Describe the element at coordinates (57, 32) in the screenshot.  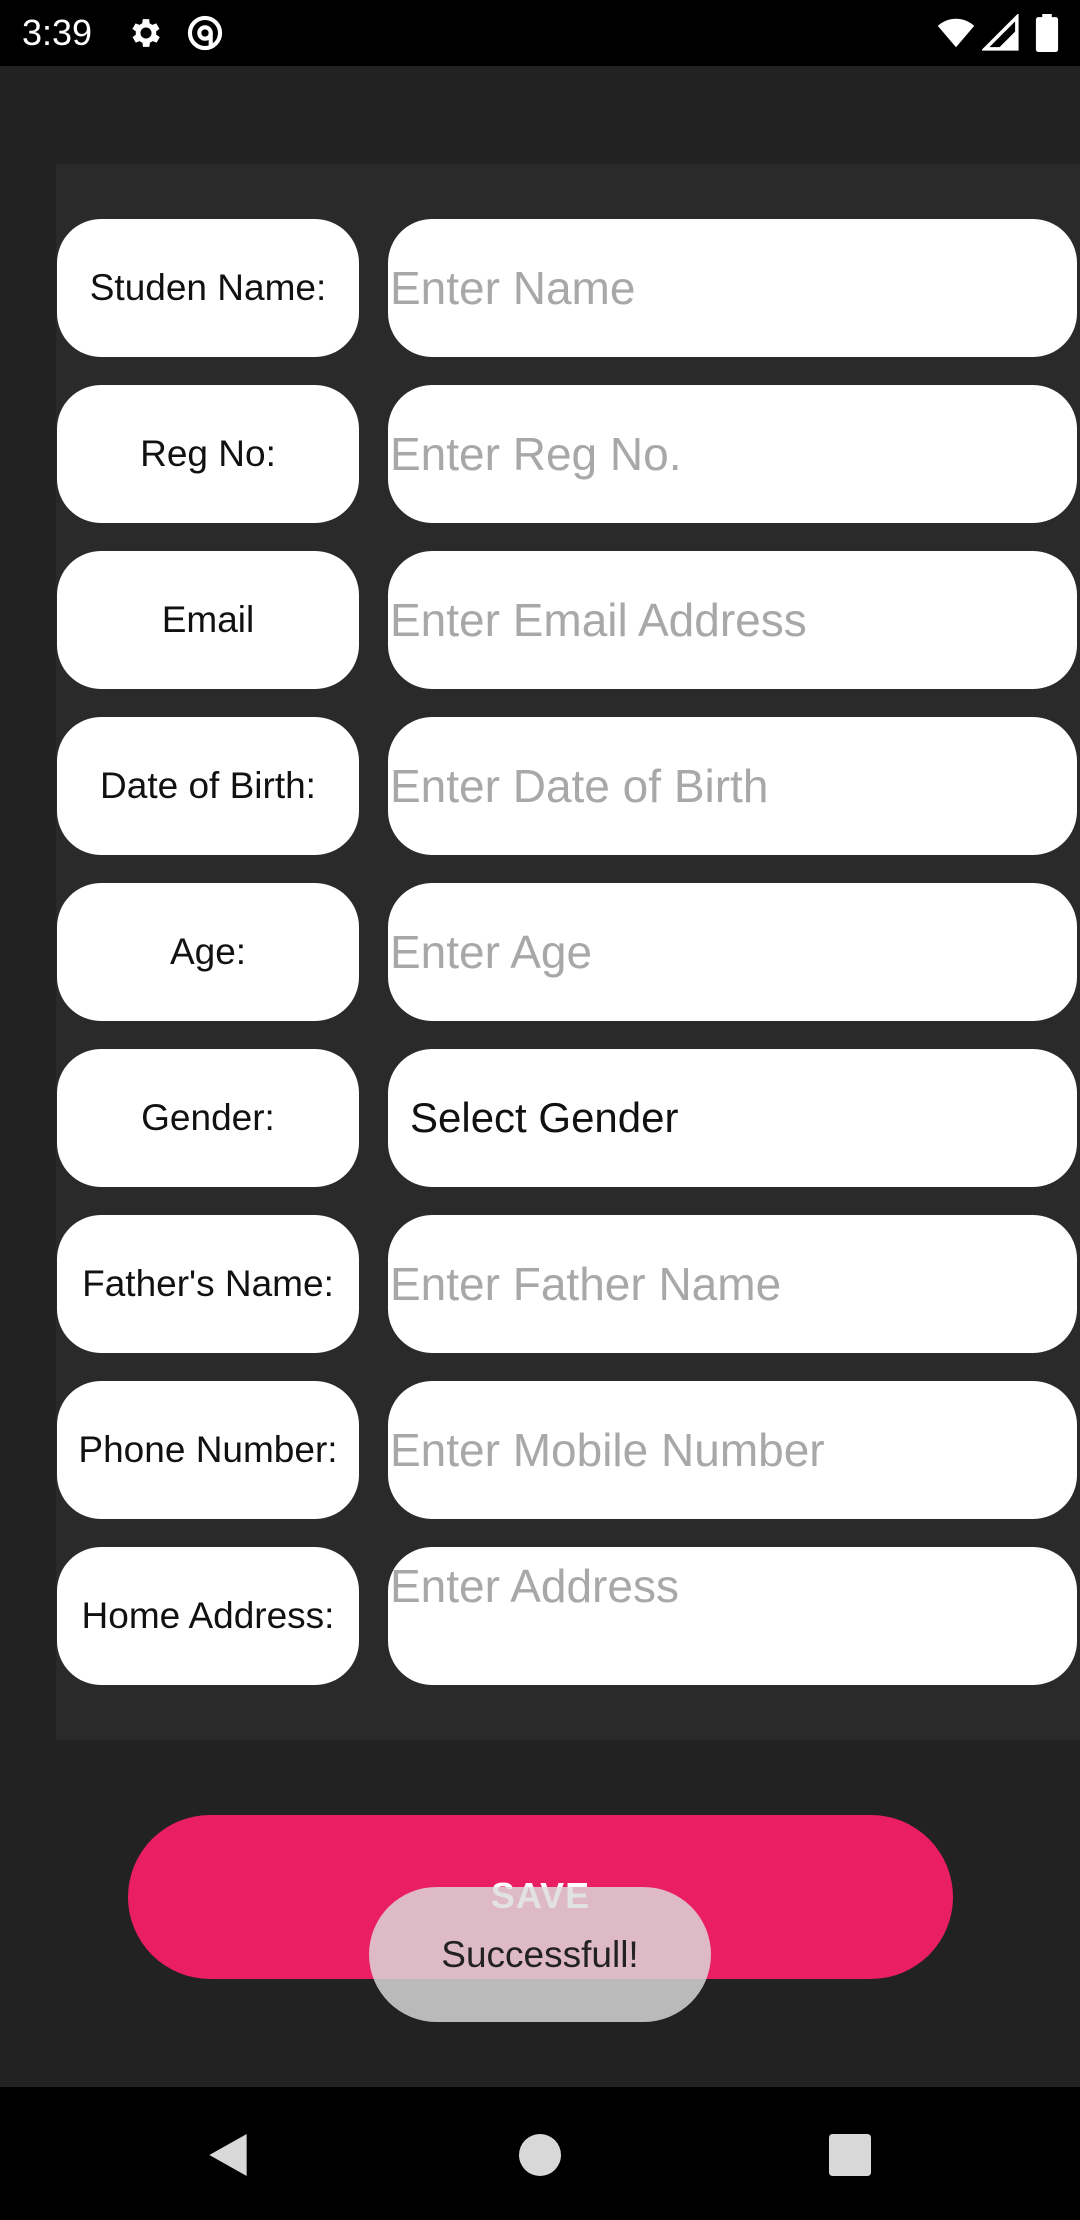
I see `status-time: 3:39` at that location.